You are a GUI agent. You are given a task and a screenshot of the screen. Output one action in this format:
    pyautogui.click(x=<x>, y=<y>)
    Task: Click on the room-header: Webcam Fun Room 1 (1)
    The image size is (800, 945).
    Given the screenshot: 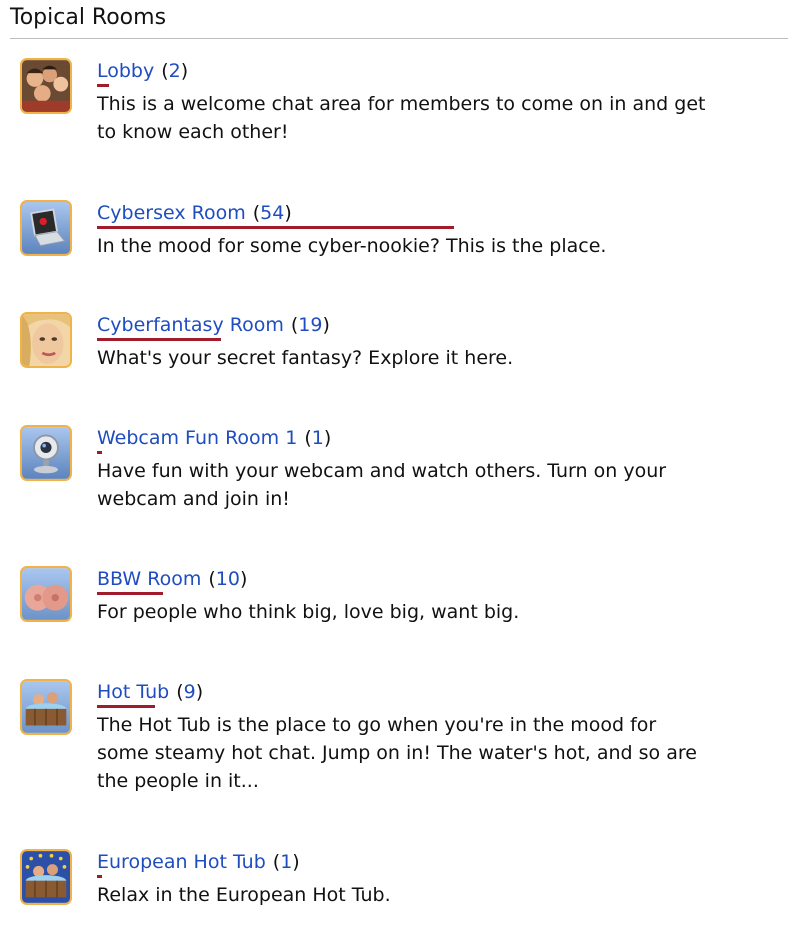 What is the action you would take?
    pyautogui.click(x=214, y=438)
    